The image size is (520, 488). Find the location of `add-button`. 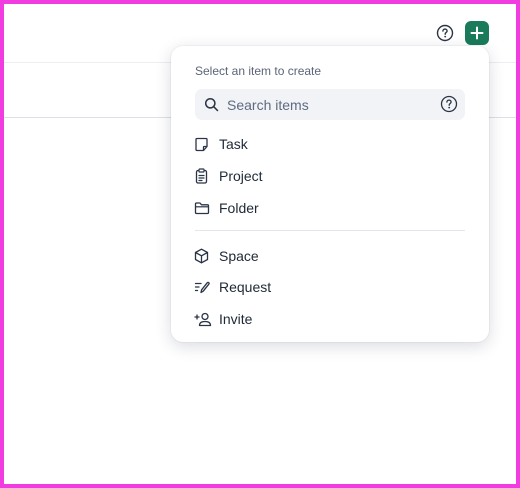

add-button is located at coordinates (477, 33).